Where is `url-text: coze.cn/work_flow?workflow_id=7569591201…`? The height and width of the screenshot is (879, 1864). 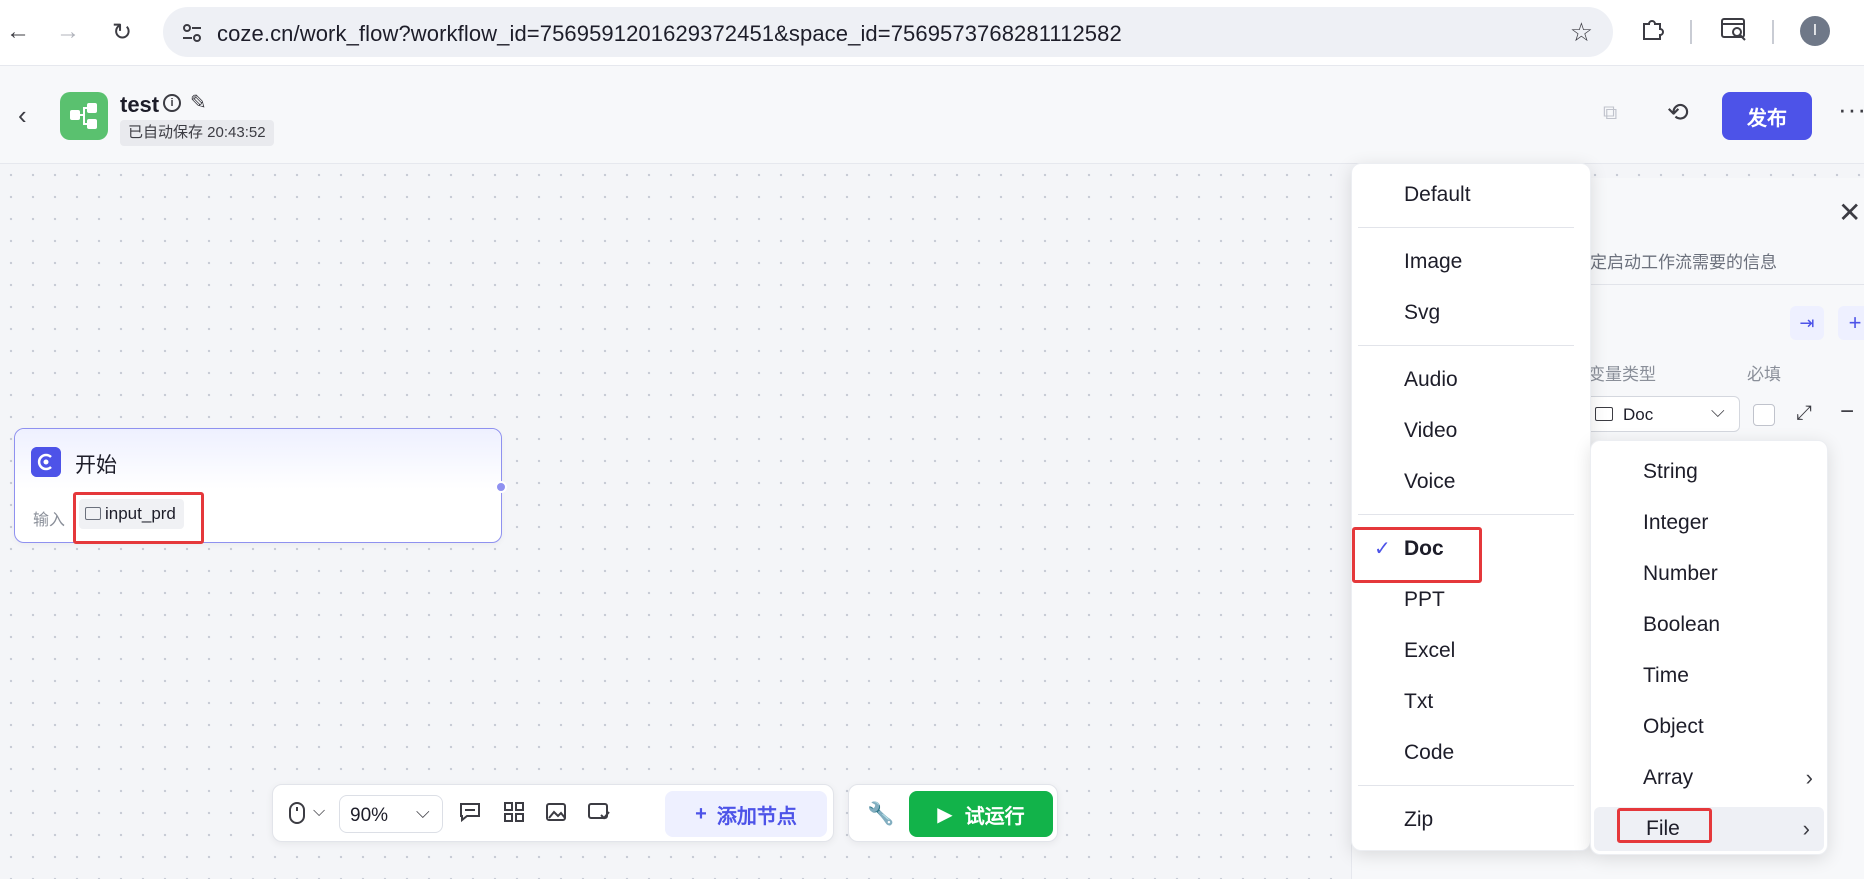 url-text: coze.cn/work_flow?workflow_id=7569591201… is located at coordinates (669, 34).